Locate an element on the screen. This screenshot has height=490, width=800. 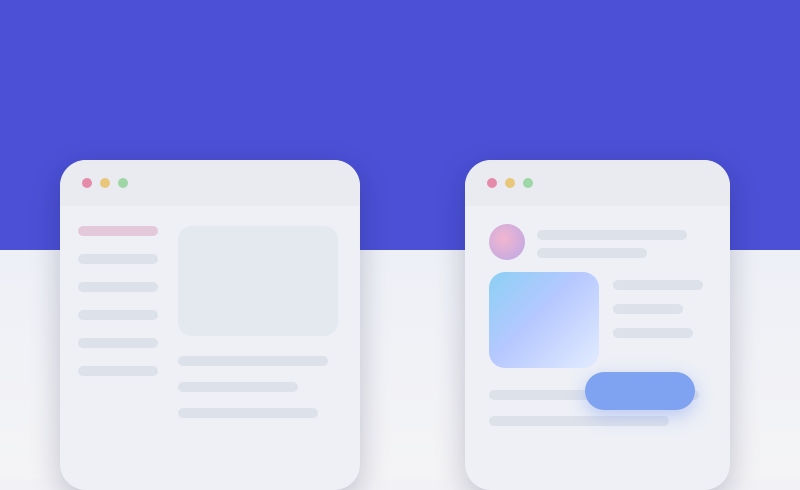
media-tile is located at coordinates (544, 320).